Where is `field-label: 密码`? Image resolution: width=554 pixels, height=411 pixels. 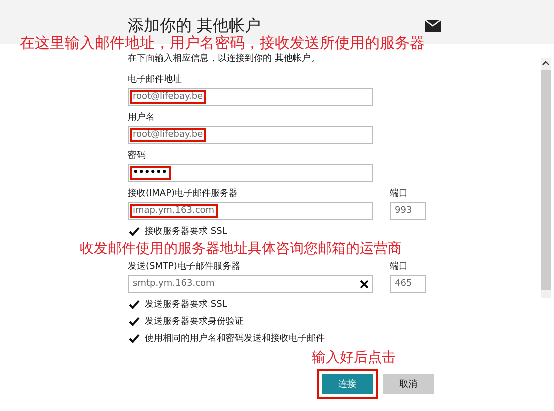 field-label: 密码 is located at coordinates (137, 156).